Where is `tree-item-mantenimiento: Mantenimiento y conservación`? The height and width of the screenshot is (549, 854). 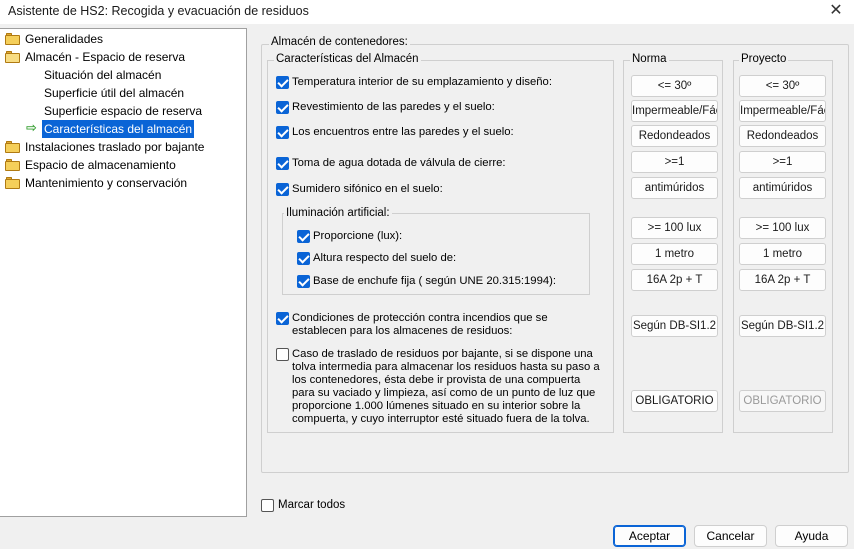
tree-item-mantenimiento: Mantenimiento y conservación is located at coordinates (106, 183).